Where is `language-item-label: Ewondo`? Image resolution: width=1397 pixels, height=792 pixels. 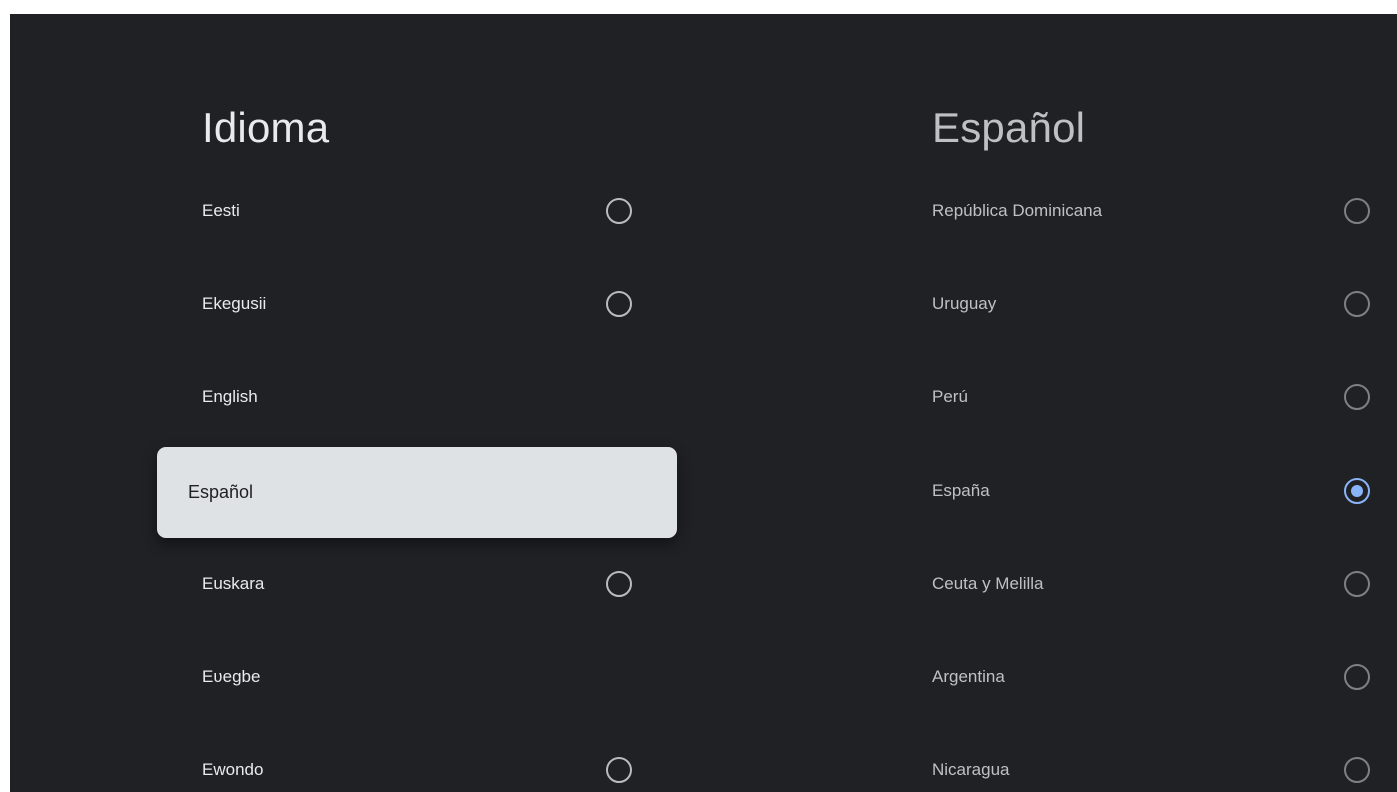 language-item-label: Ewondo is located at coordinates (233, 769).